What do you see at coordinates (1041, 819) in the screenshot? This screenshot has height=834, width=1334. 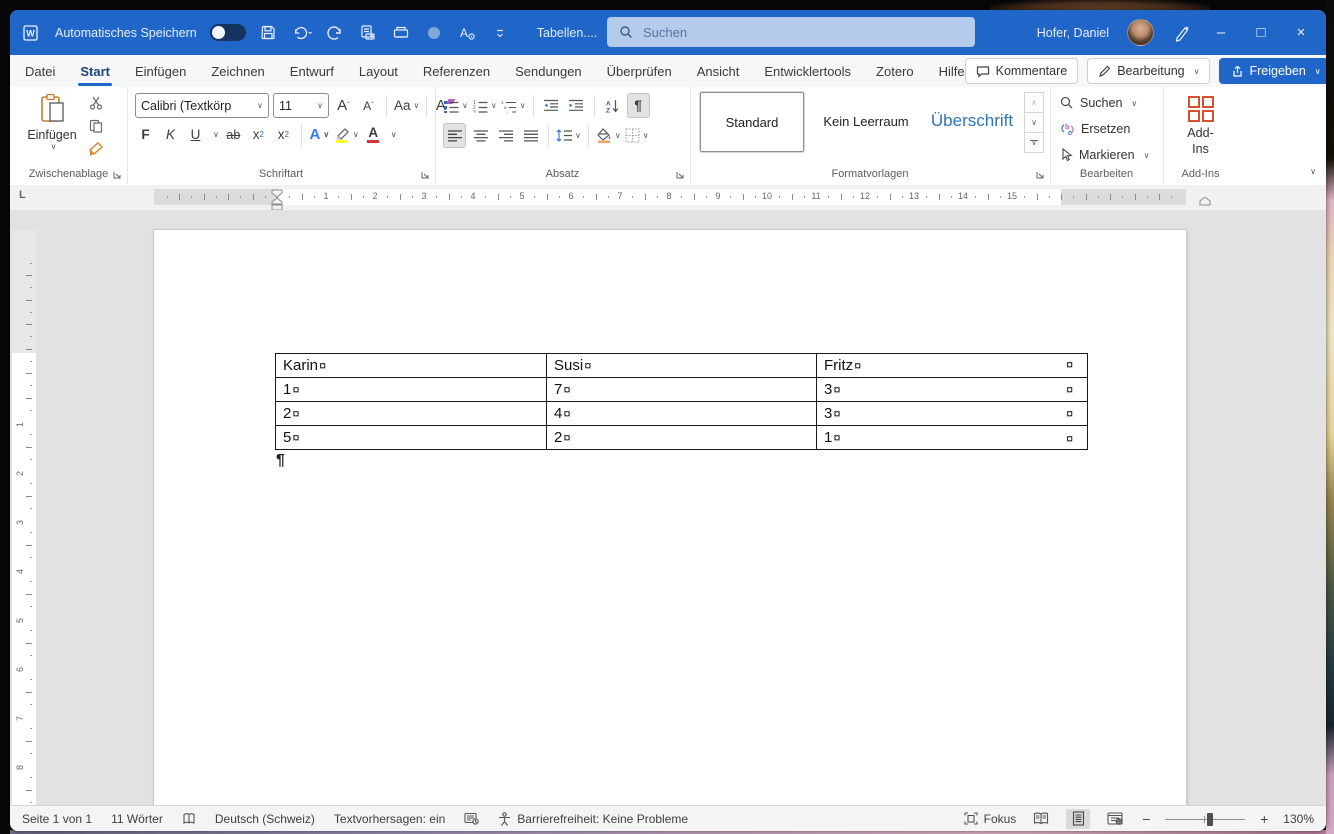 I see `read-mode-button` at bounding box center [1041, 819].